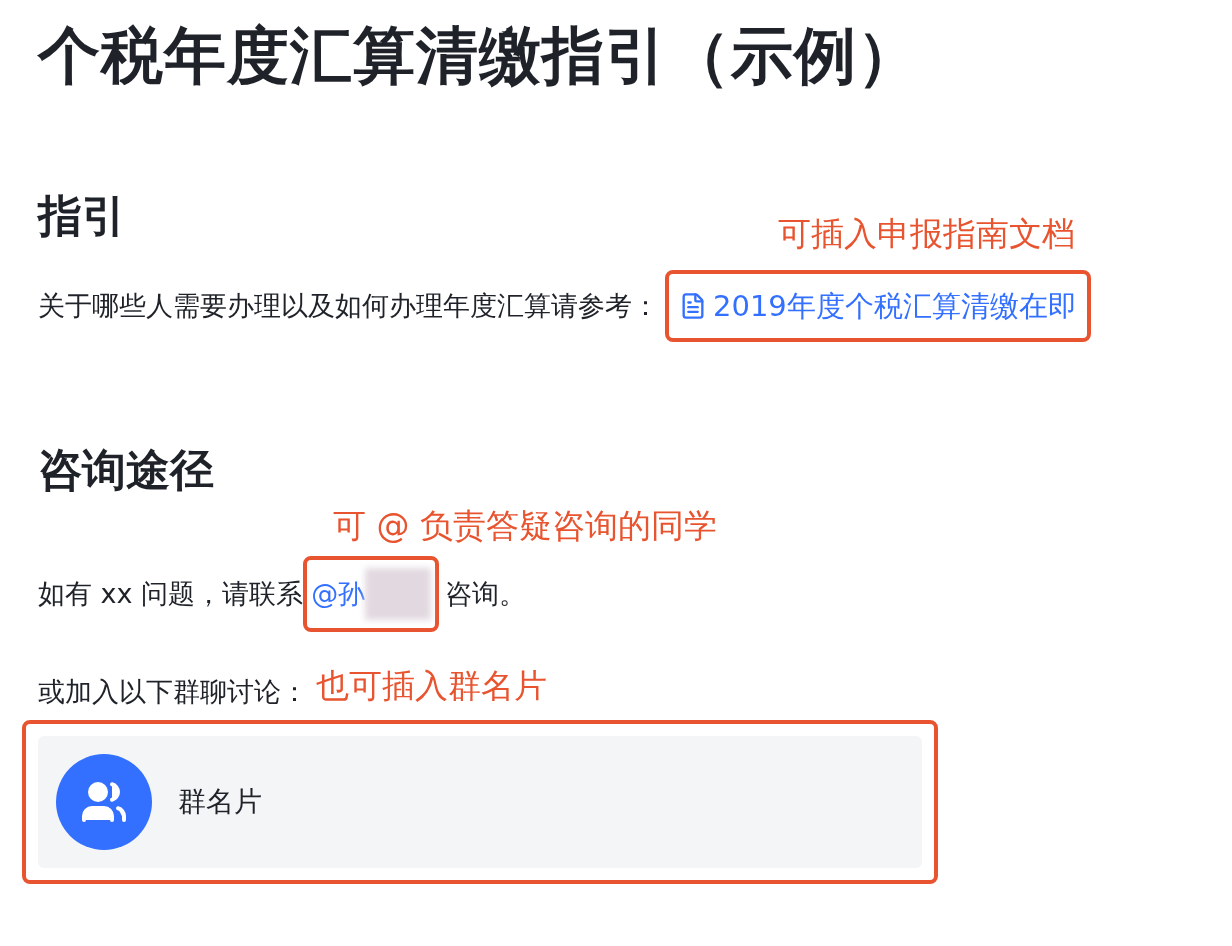  What do you see at coordinates (338, 594) in the screenshot?
I see `mention-link: @孙` at bounding box center [338, 594].